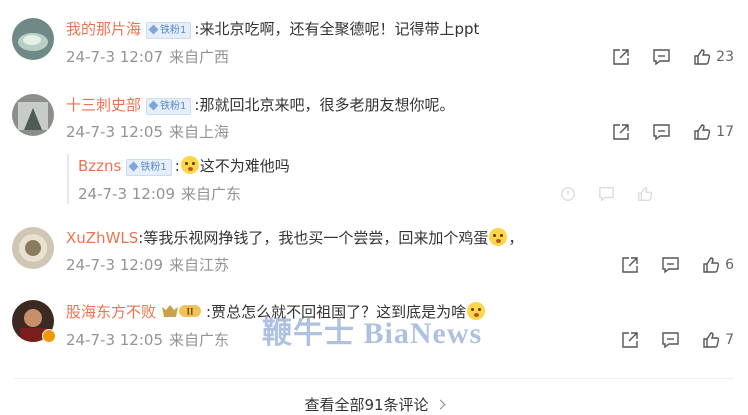 The width and height of the screenshot is (748, 415). Describe the element at coordinates (102, 238) in the screenshot. I see `username: XuZhWLS` at that location.